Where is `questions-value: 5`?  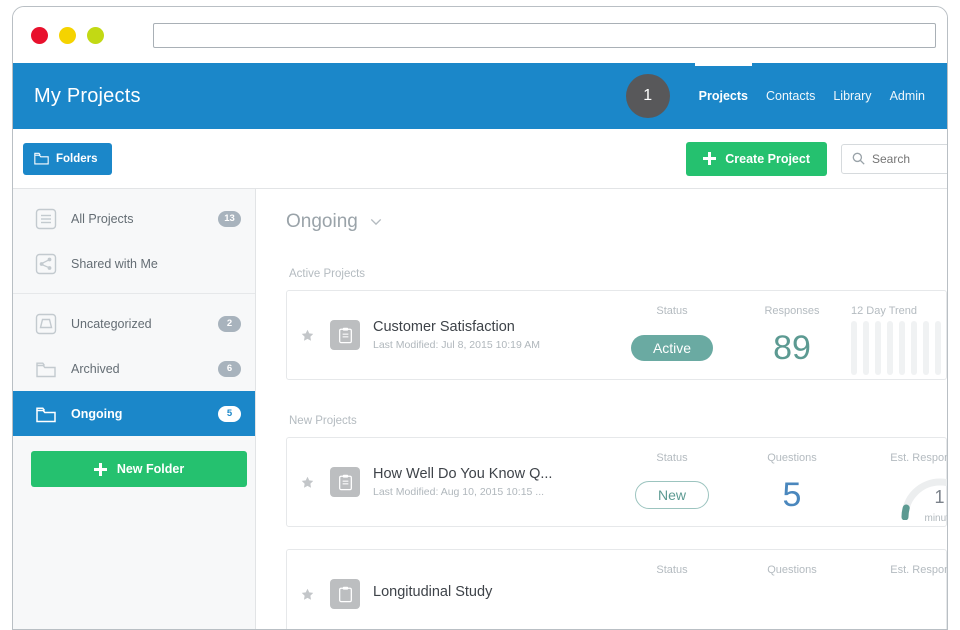
questions-value: 5 is located at coordinates (792, 495).